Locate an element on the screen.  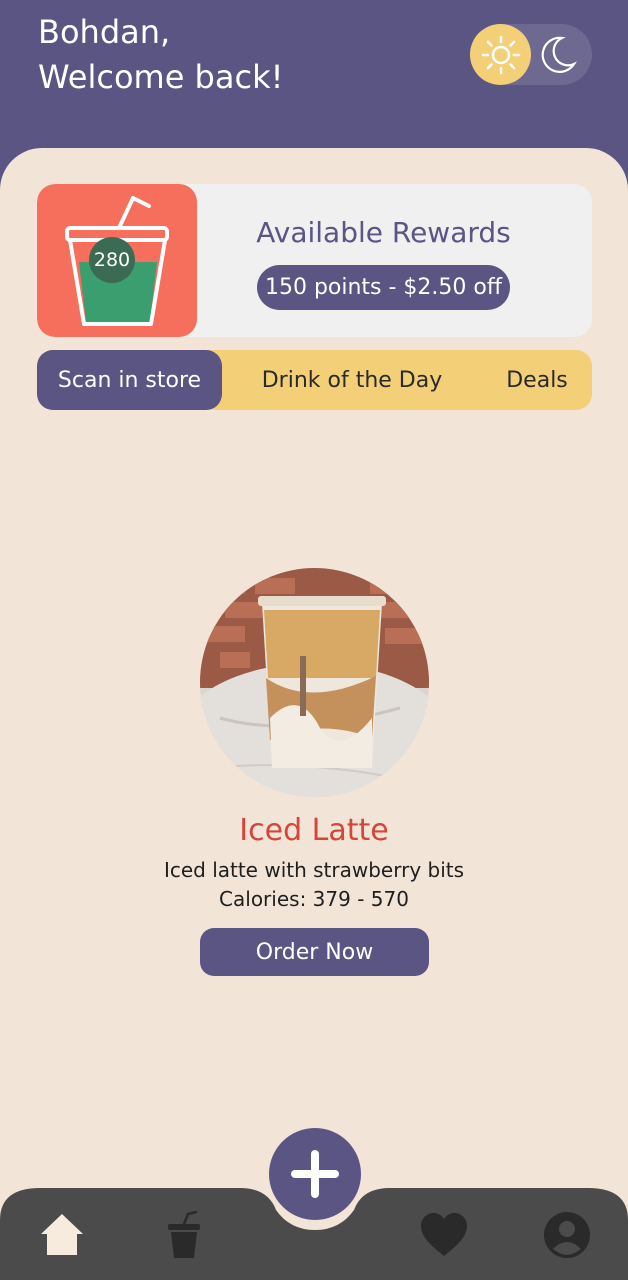
points-badge: 280 is located at coordinates (112, 260).